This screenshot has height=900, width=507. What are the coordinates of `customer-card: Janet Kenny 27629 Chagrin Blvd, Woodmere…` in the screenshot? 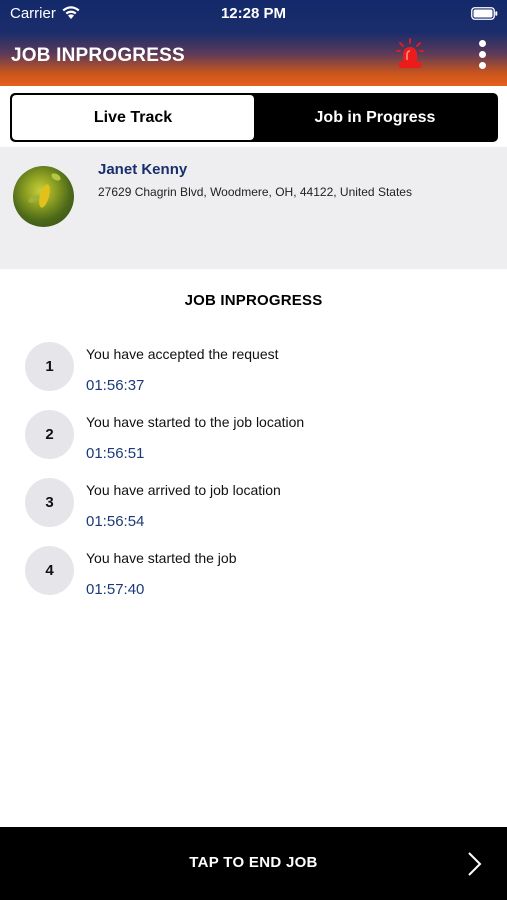 It's located at (253, 208).